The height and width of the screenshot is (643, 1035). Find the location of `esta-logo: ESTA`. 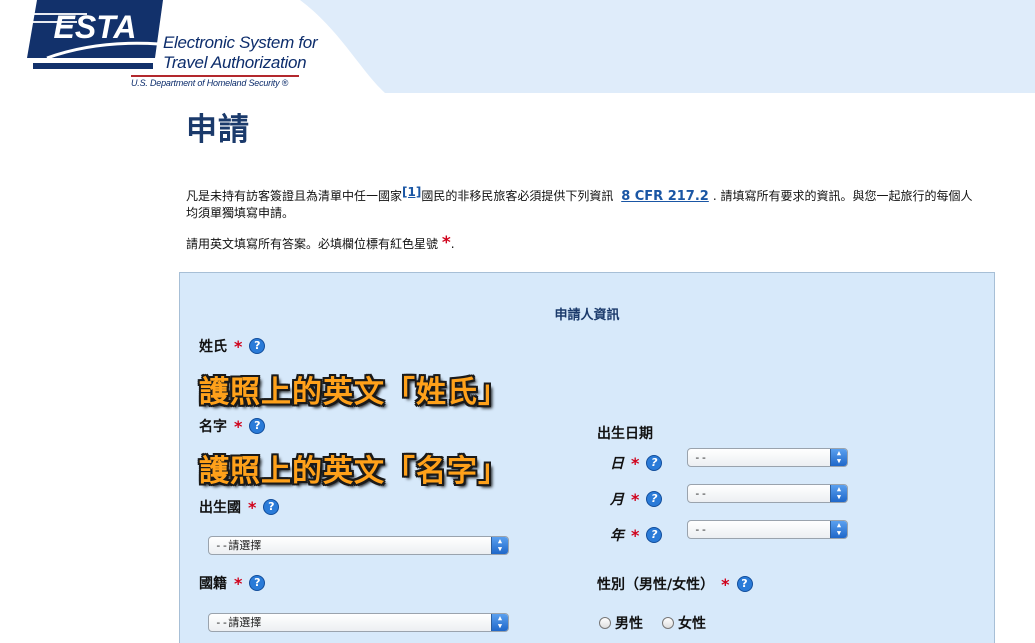

esta-logo: ESTA is located at coordinates (95, 37).